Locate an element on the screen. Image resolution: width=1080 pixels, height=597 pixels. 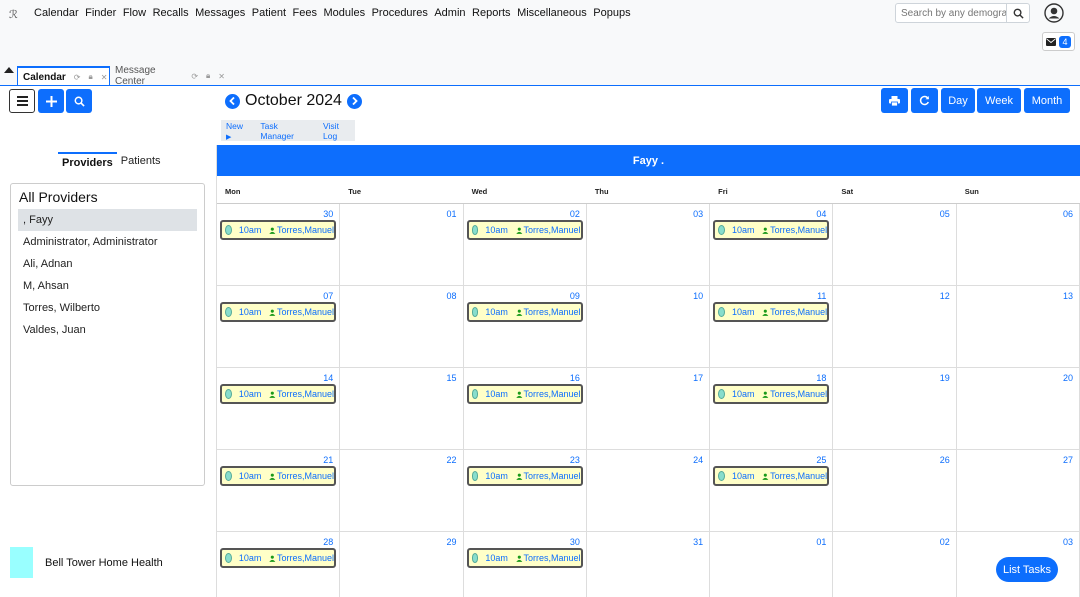
day-number-link: 05 is located at coordinates (945, 214).